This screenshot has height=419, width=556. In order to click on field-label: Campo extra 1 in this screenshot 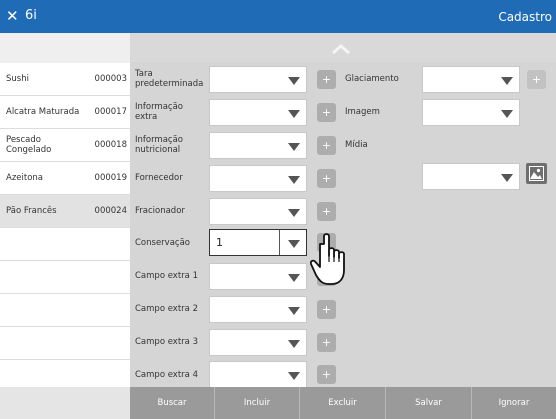, I will do `click(166, 276)`.